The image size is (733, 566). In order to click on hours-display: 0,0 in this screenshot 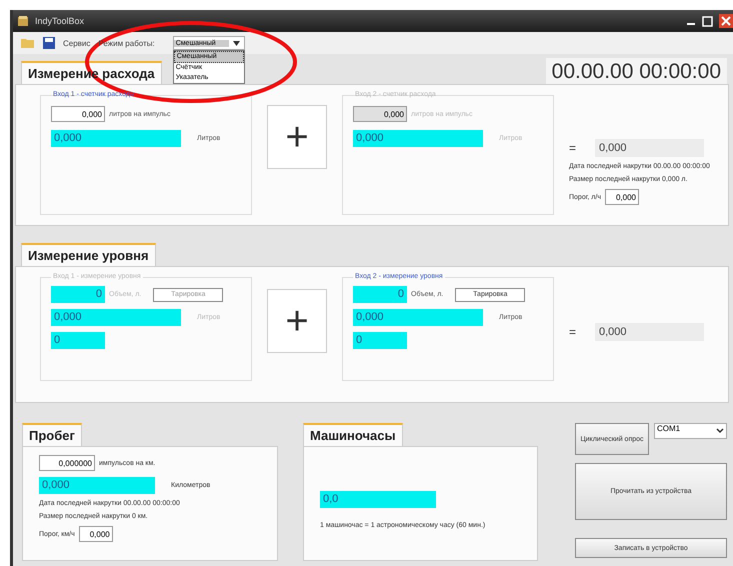, I will do `click(378, 499)`.